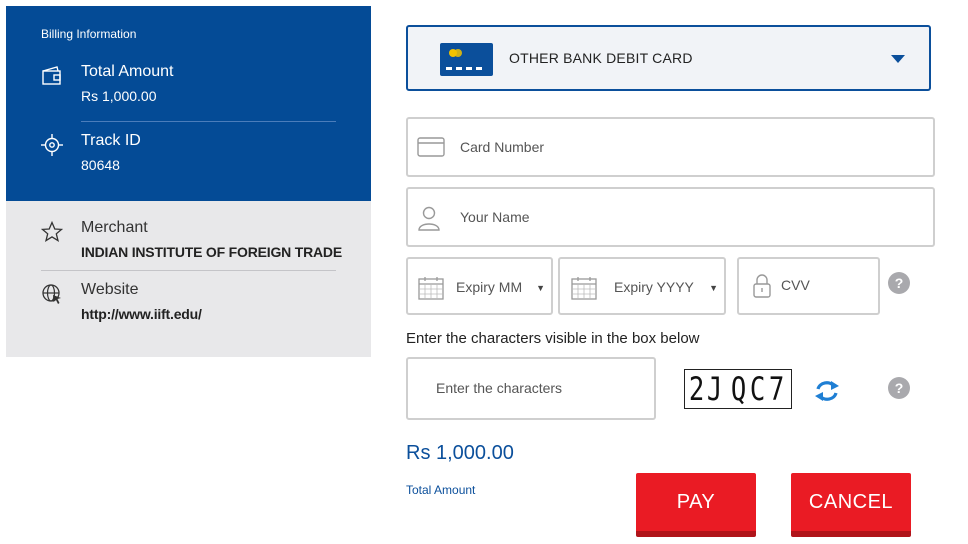 Image resolution: width=968 pixels, height=544 pixels. I want to click on name-placeholder: Your Name, so click(495, 217).